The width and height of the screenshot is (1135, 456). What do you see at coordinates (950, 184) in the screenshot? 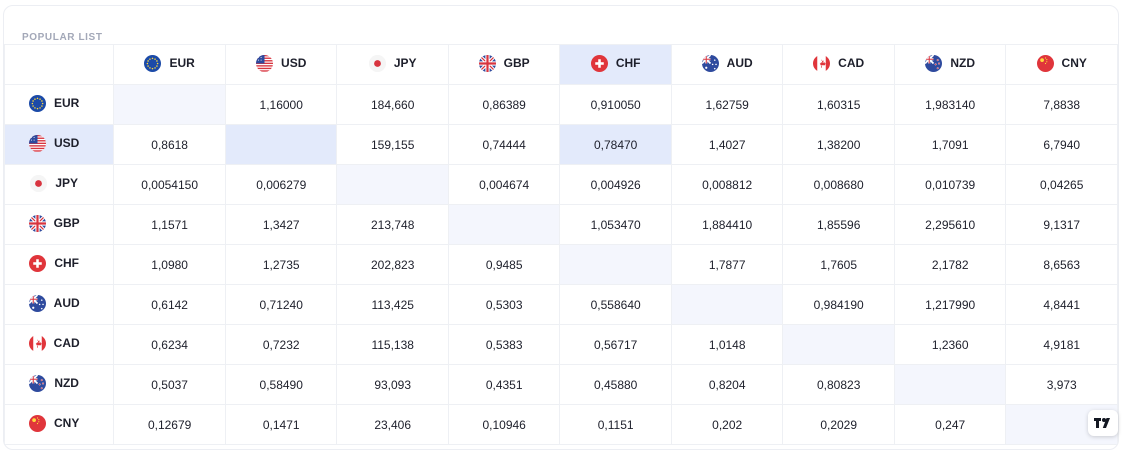
I see `rate-cell-jpy-nzd: 0,010739` at bounding box center [950, 184].